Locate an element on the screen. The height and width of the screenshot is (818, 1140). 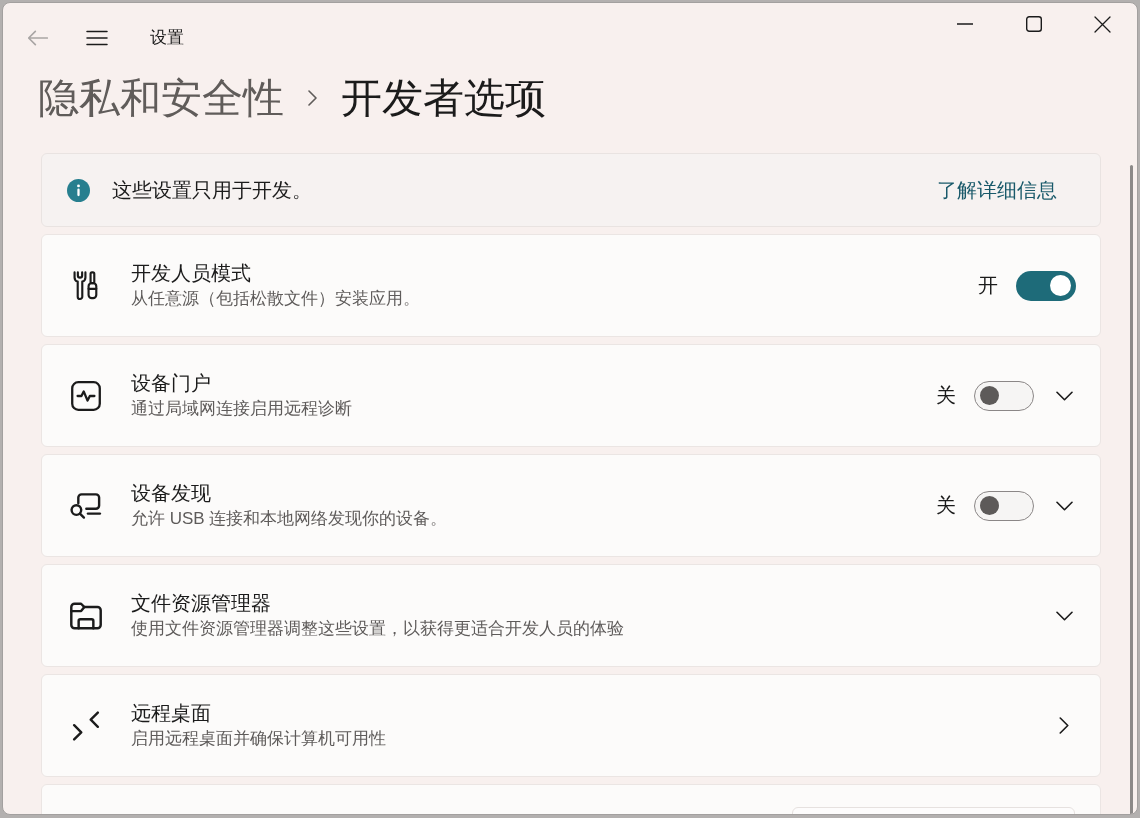
setting-title: 开发人员模式 is located at coordinates (191, 273).